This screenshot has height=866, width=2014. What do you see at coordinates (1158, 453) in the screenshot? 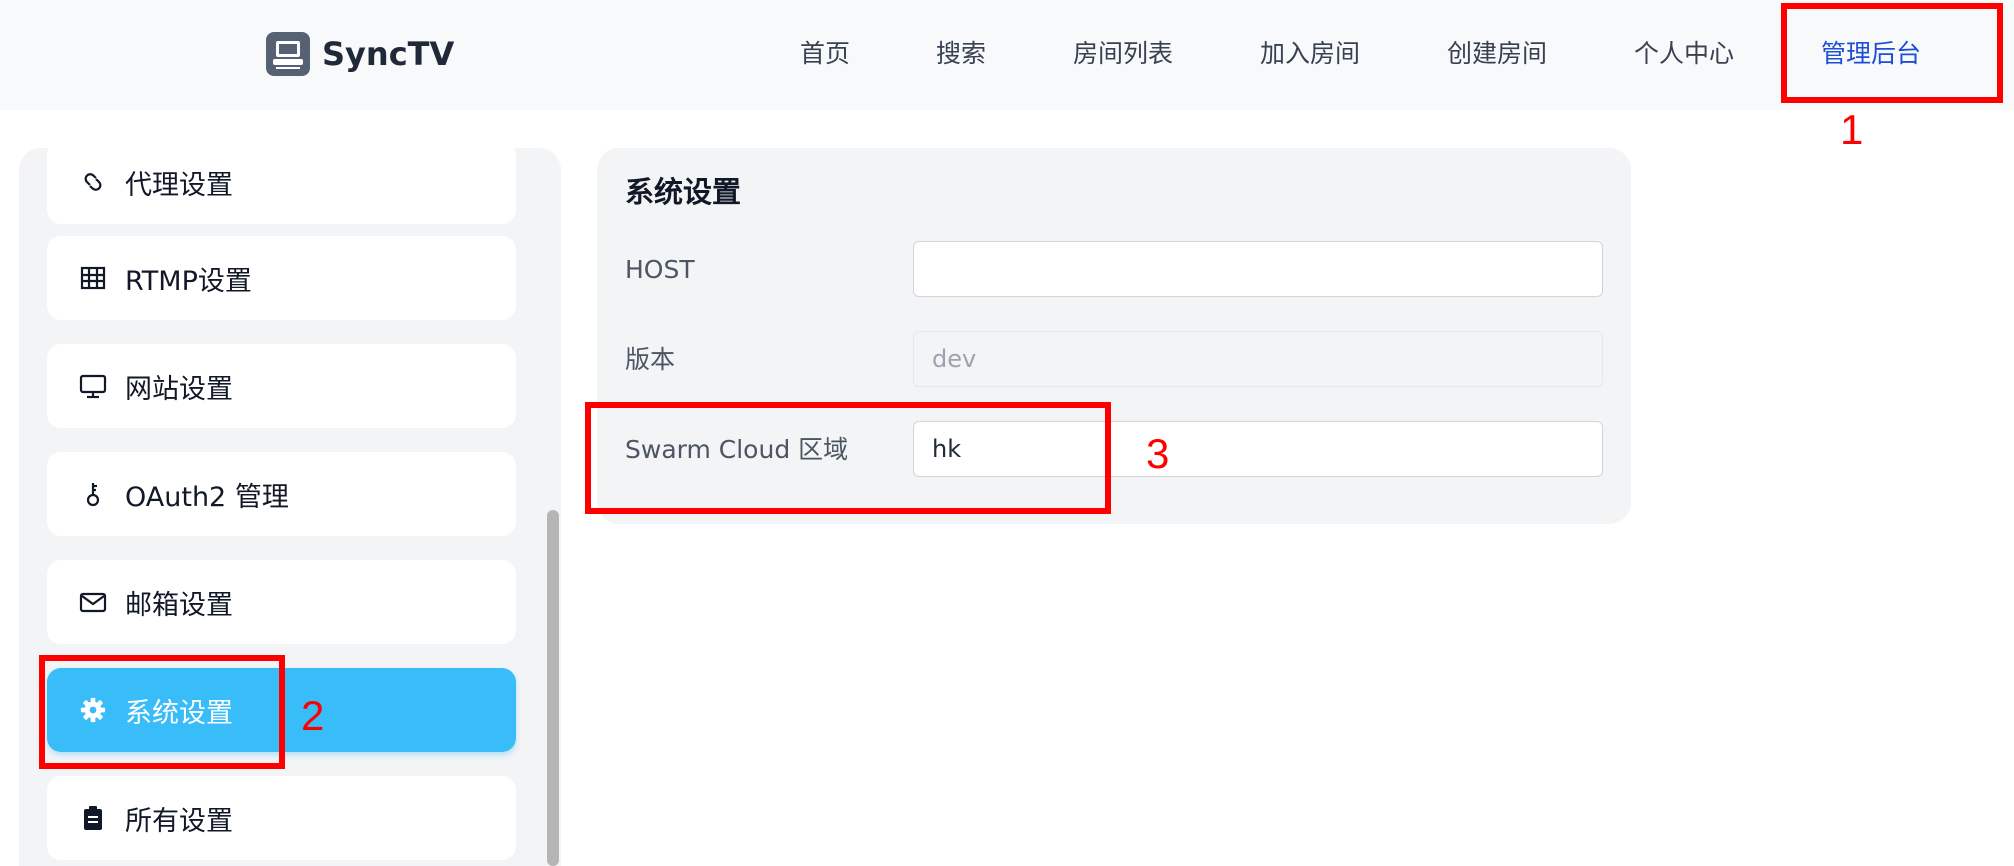
I see `annotation-number-3: 3` at bounding box center [1158, 453].